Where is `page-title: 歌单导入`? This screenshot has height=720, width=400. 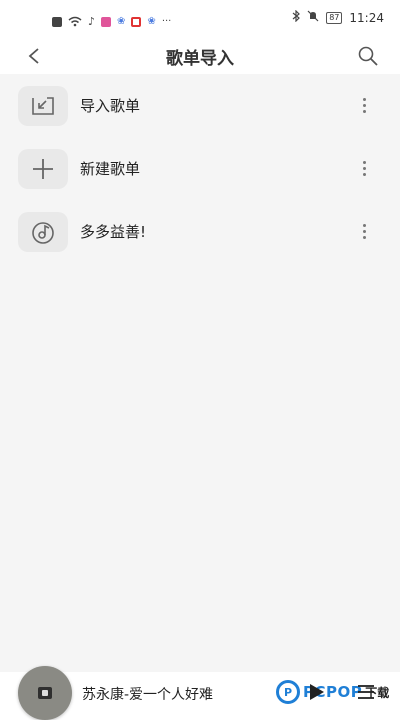 page-title: 歌单导入 is located at coordinates (200, 59).